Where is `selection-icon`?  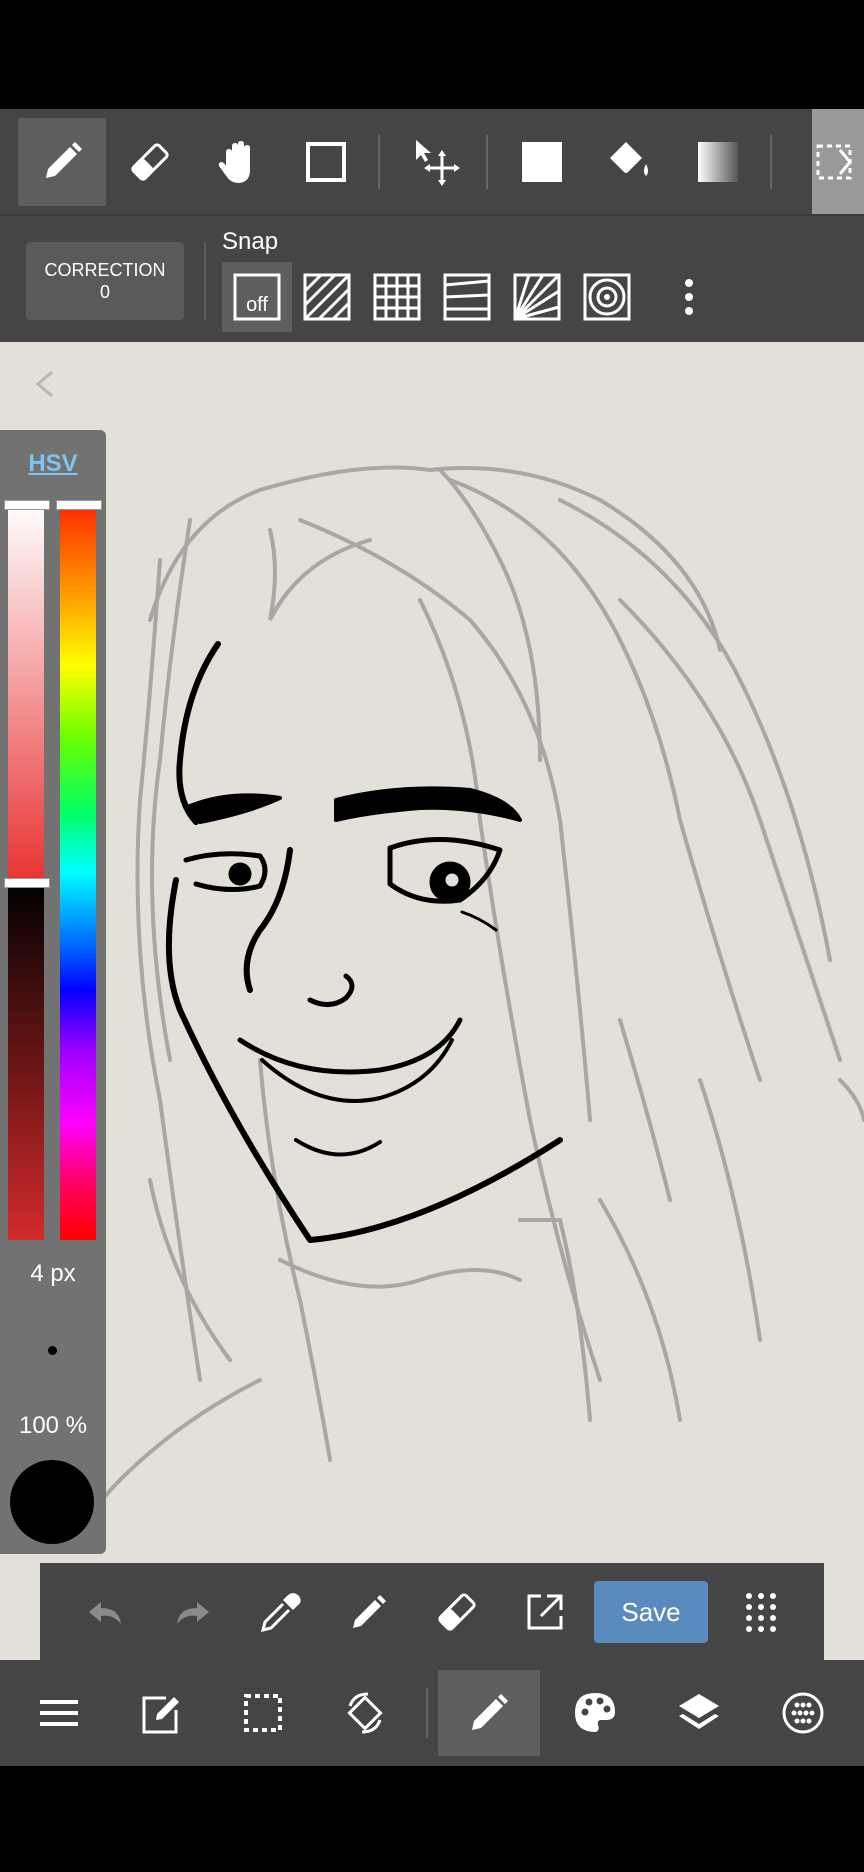
selection-icon is located at coordinates (263, 1713).